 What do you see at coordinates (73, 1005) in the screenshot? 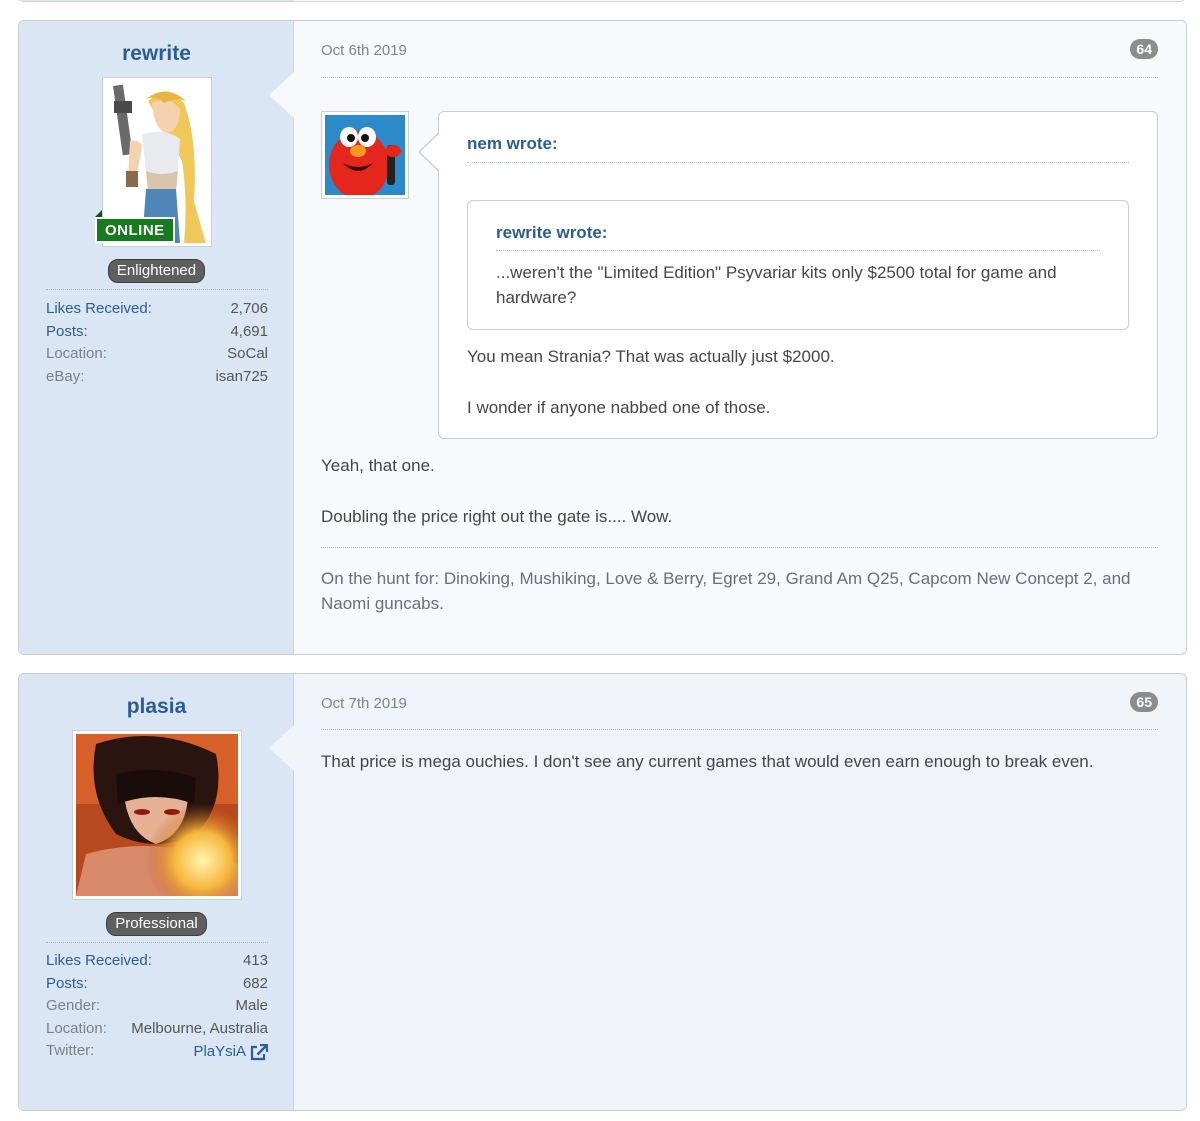
I see `stat-label: Gender:` at bounding box center [73, 1005].